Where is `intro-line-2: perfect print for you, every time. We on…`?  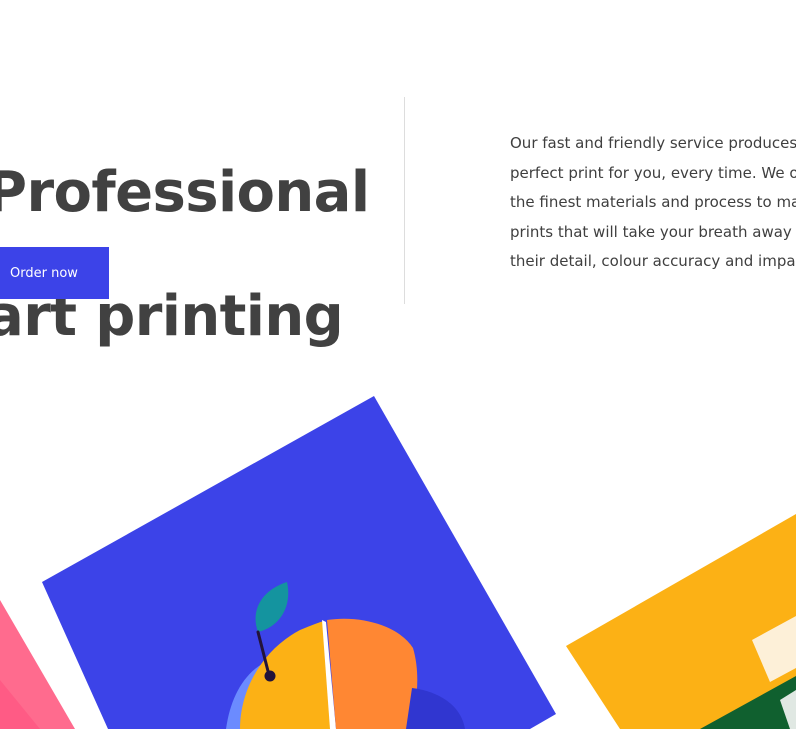 intro-line-2: perfect print for you, every time. We on… is located at coordinates (653, 172).